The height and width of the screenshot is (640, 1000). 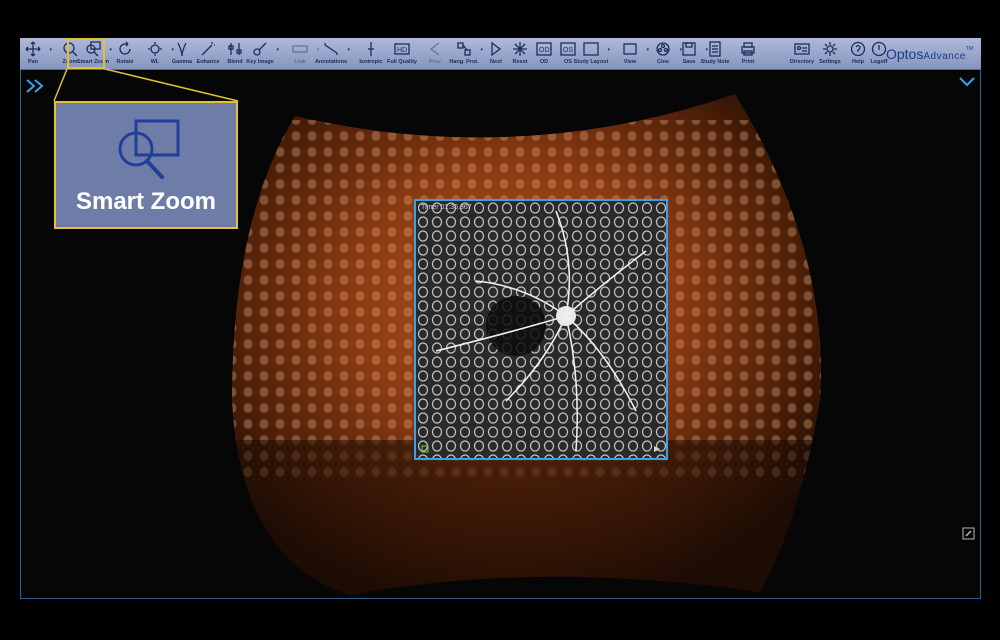 What do you see at coordinates (520, 49) in the screenshot?
I see `reset-icon` at bounding box center [520, 49].